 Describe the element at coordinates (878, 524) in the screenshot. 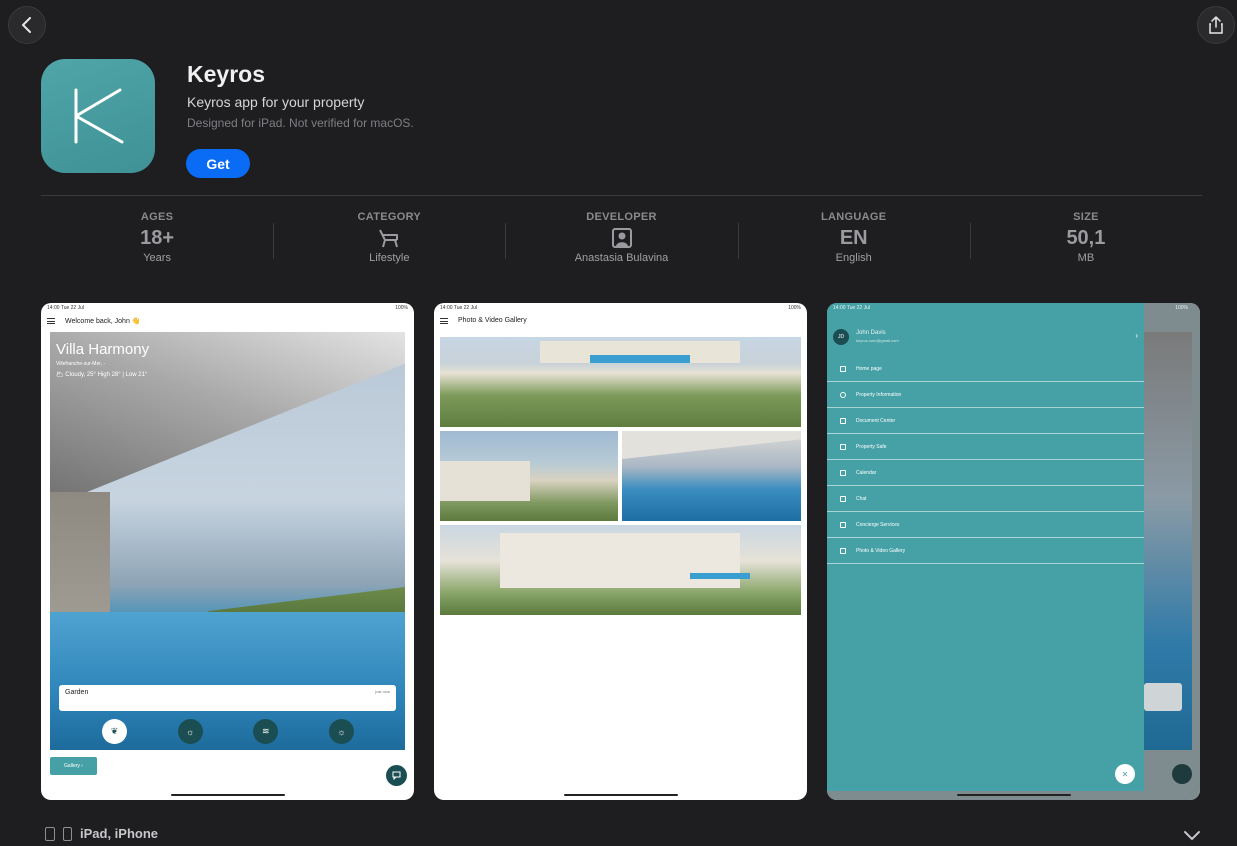

I see `menu-item-label: Concierge Services` at that location.